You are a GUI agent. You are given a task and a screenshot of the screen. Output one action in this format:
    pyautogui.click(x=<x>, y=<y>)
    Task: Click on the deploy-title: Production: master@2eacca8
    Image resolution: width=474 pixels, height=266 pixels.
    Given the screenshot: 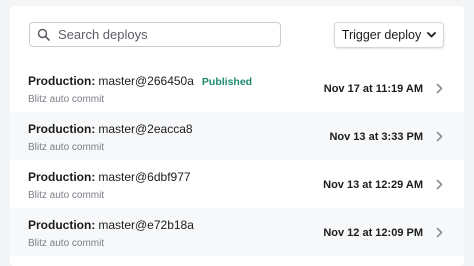 What is the action you would take?
    pyautogui.click(x=110, y=129)
    